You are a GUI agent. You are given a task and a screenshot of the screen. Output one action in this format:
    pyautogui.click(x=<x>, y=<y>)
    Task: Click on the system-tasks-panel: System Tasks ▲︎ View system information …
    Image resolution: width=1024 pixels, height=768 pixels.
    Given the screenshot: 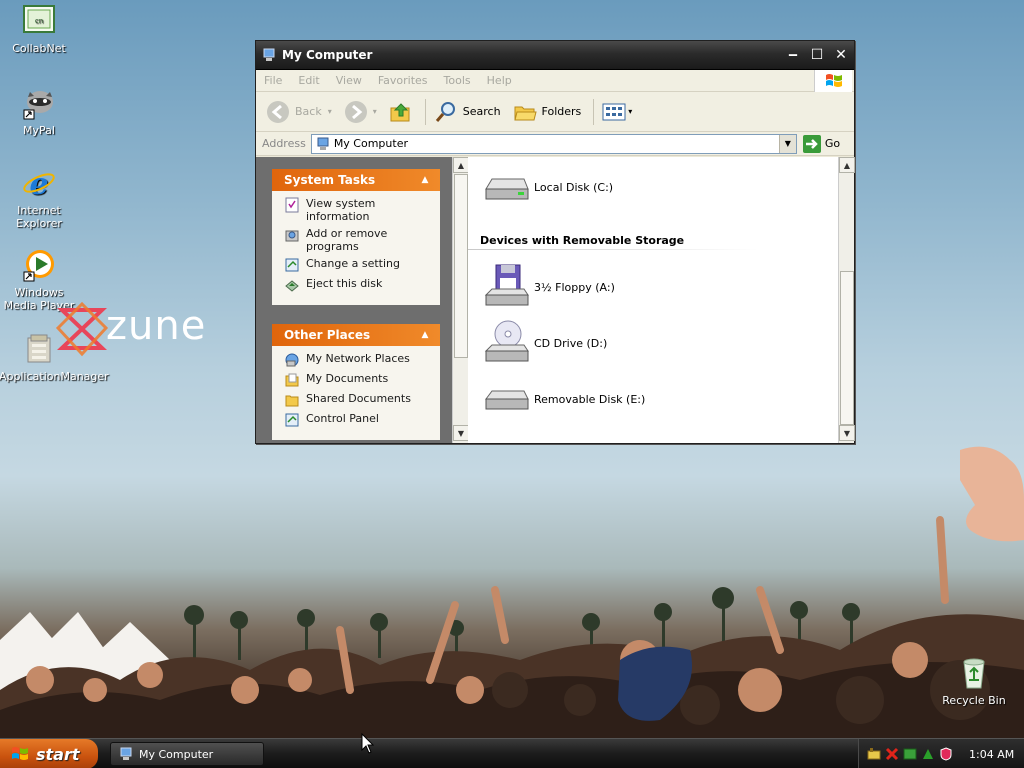 What is the action you would take?
    pyautogui.click(x=356, y=237)
    